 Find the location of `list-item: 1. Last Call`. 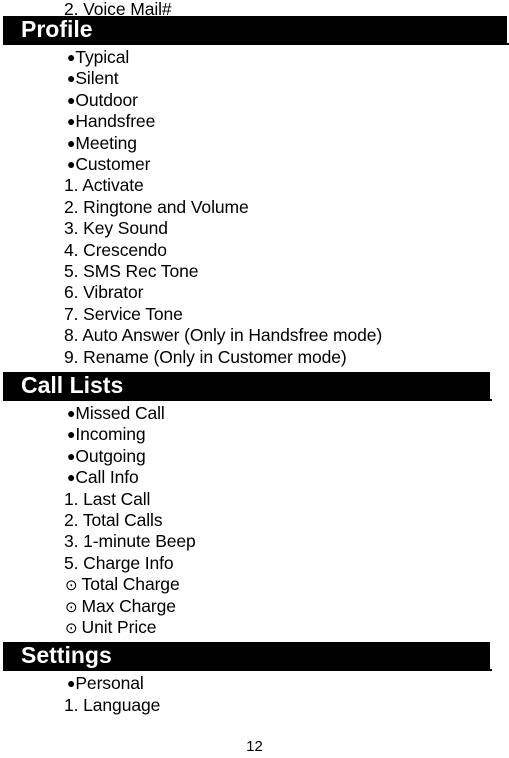

list-item: 1. Last Call is located at coordinates (107, 499).